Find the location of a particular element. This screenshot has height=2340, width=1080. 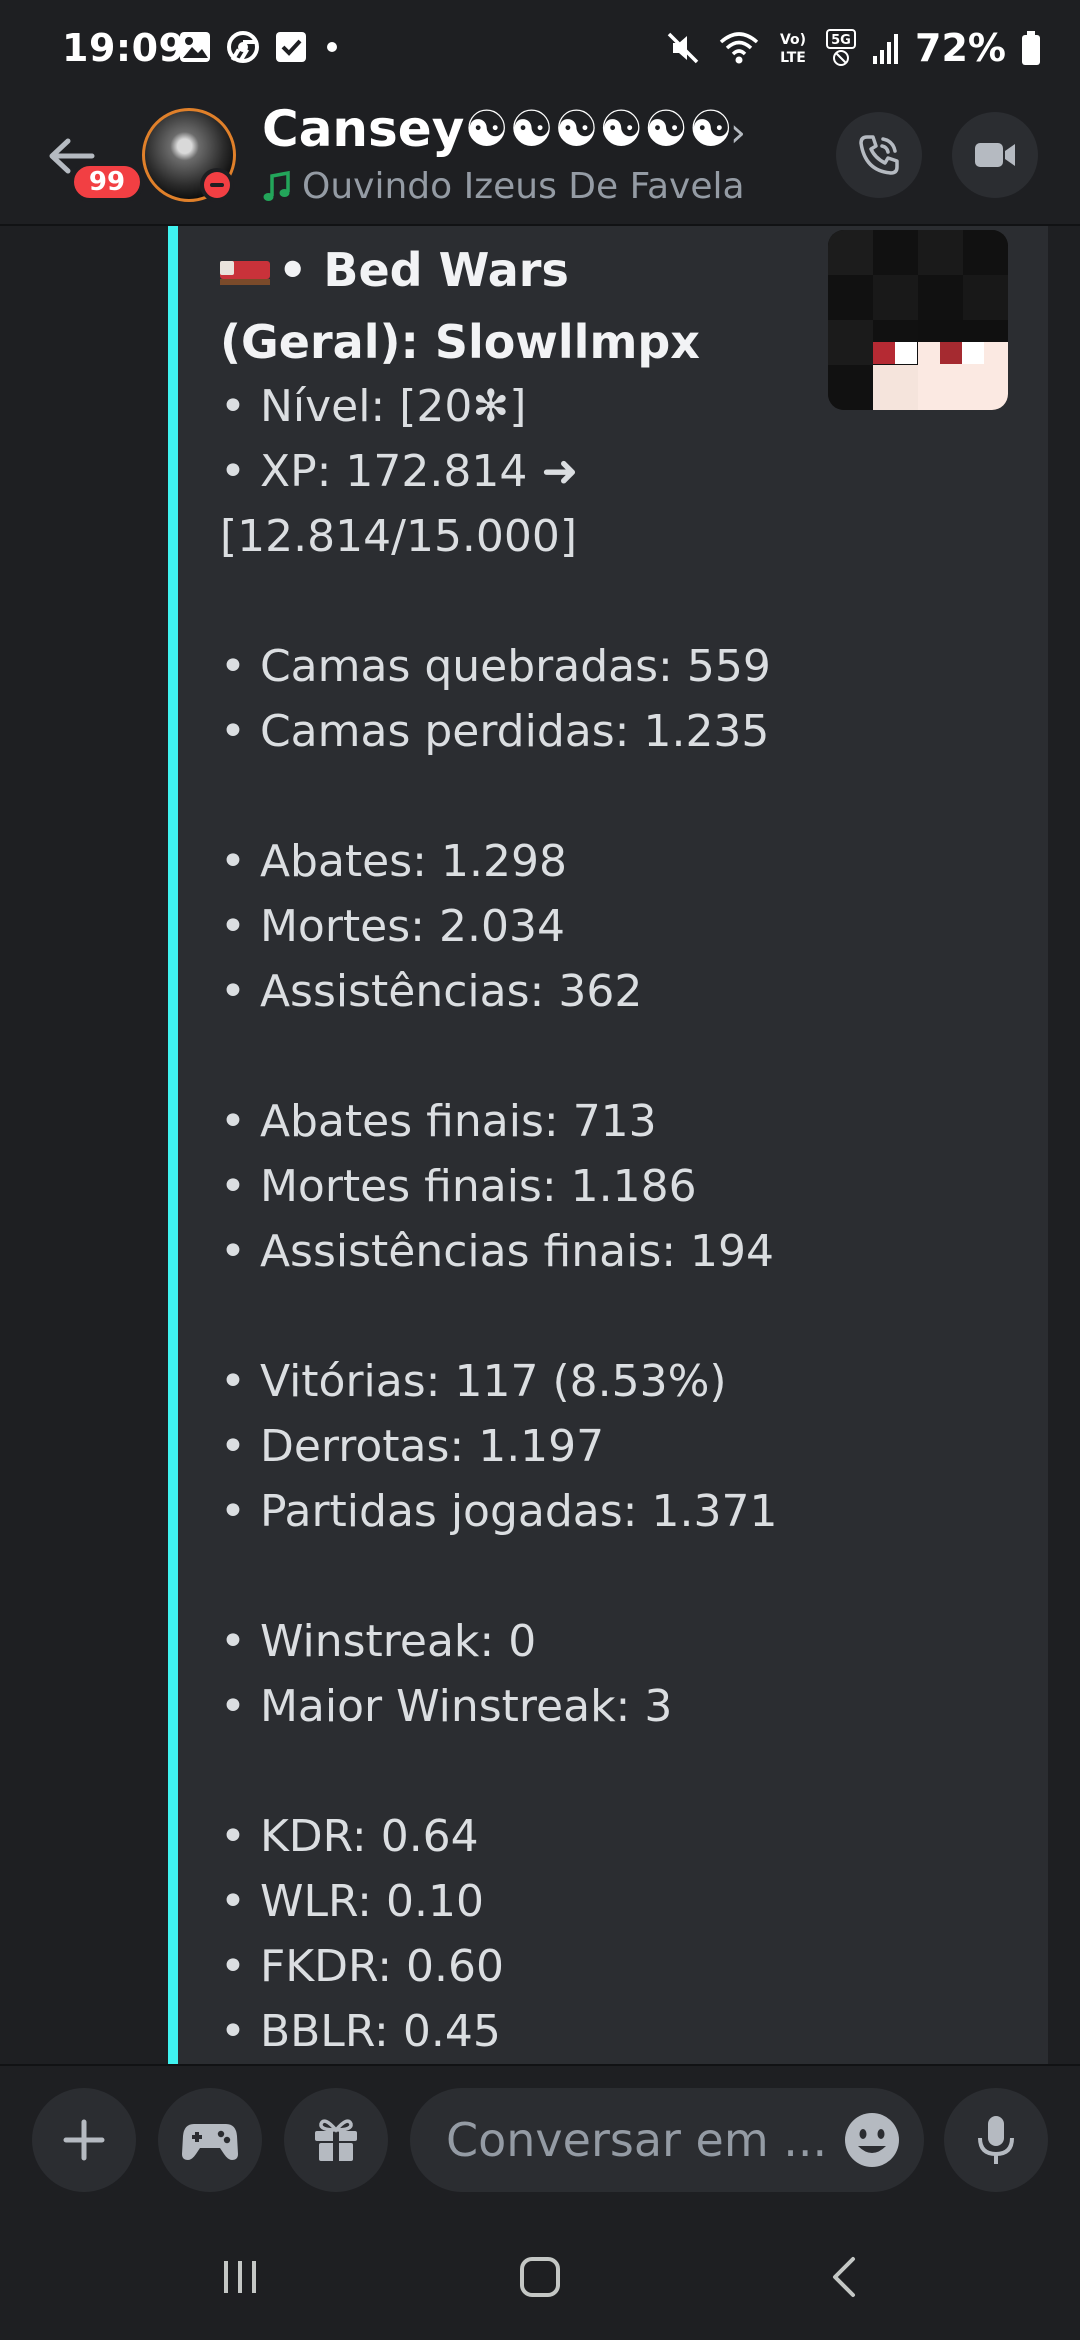

stat-beds-broken: • Camas quebradas: 559 is located at coordinates (495, 666).